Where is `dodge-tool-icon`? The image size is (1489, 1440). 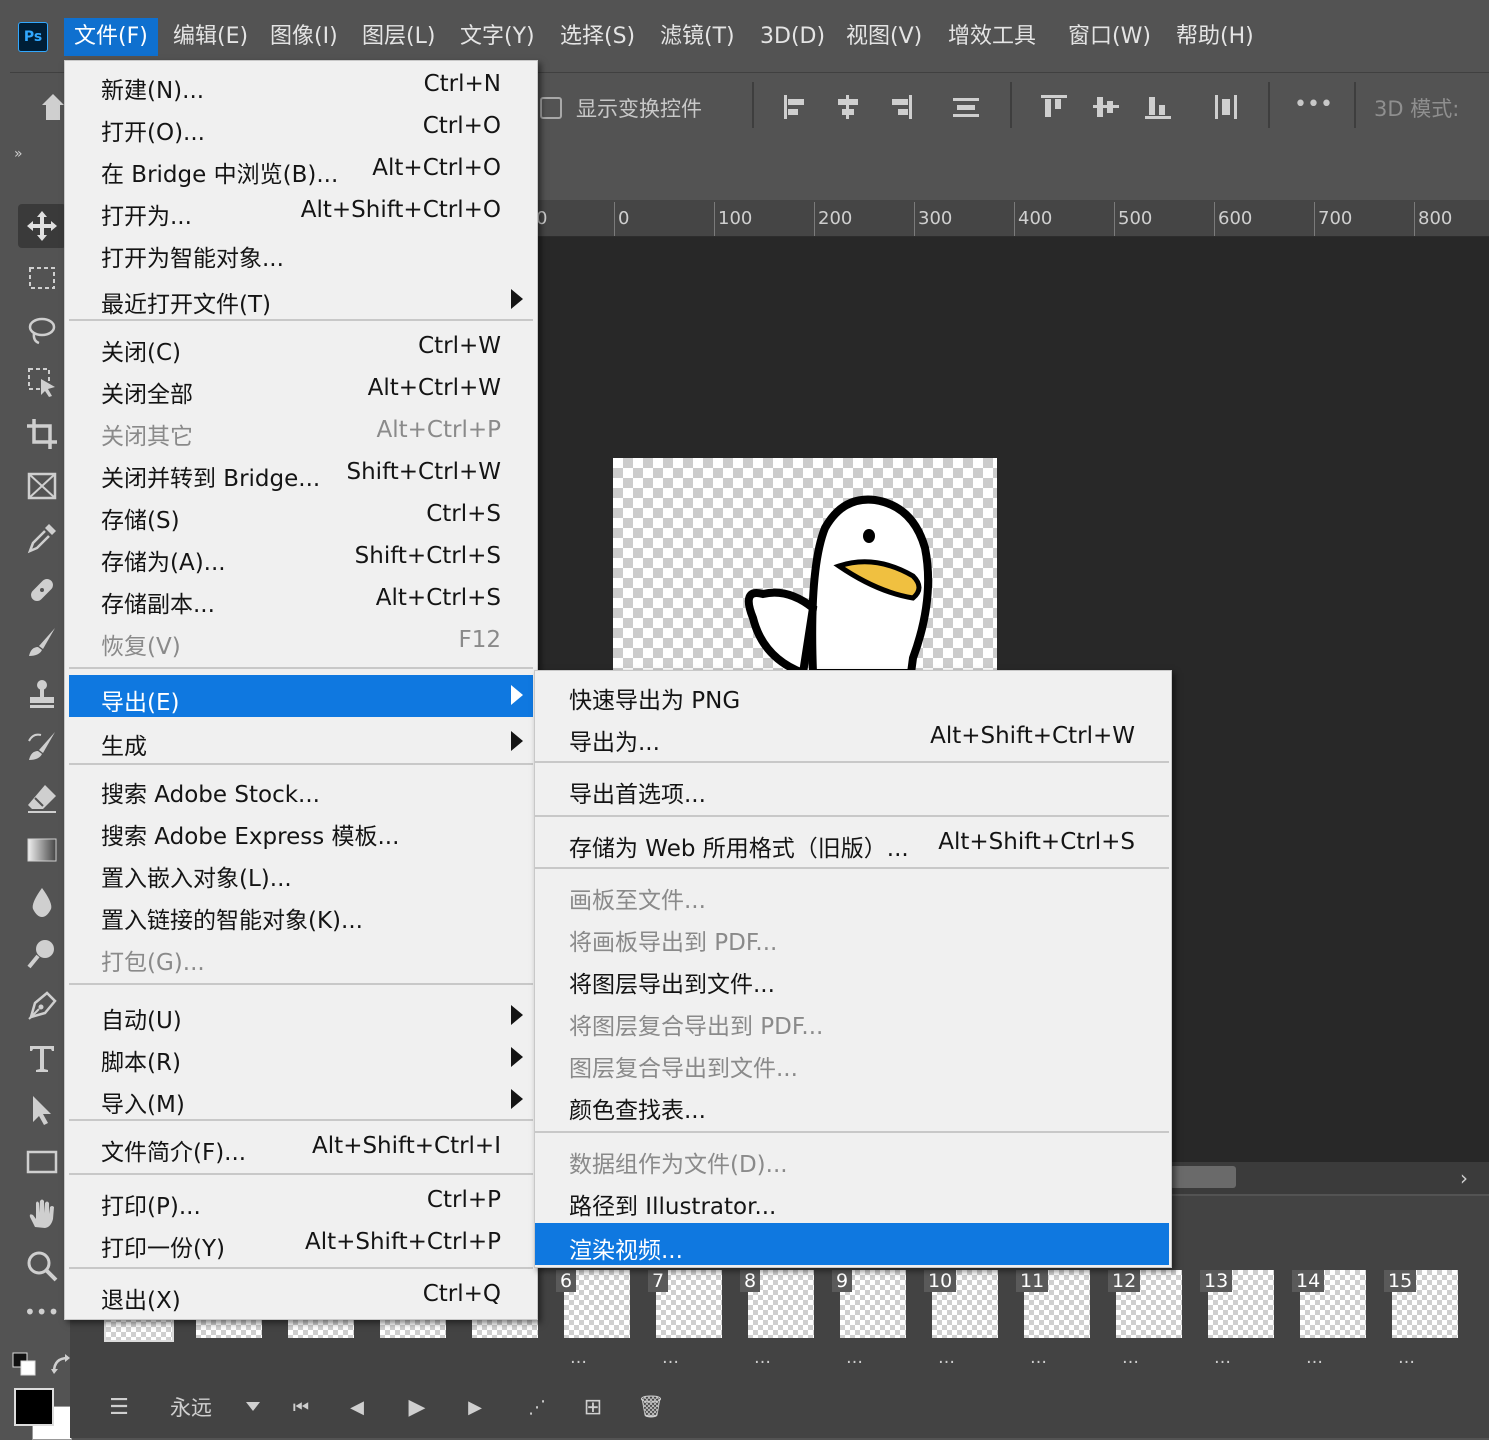 dodge-tool-icon is located at coordinates (42, 954).